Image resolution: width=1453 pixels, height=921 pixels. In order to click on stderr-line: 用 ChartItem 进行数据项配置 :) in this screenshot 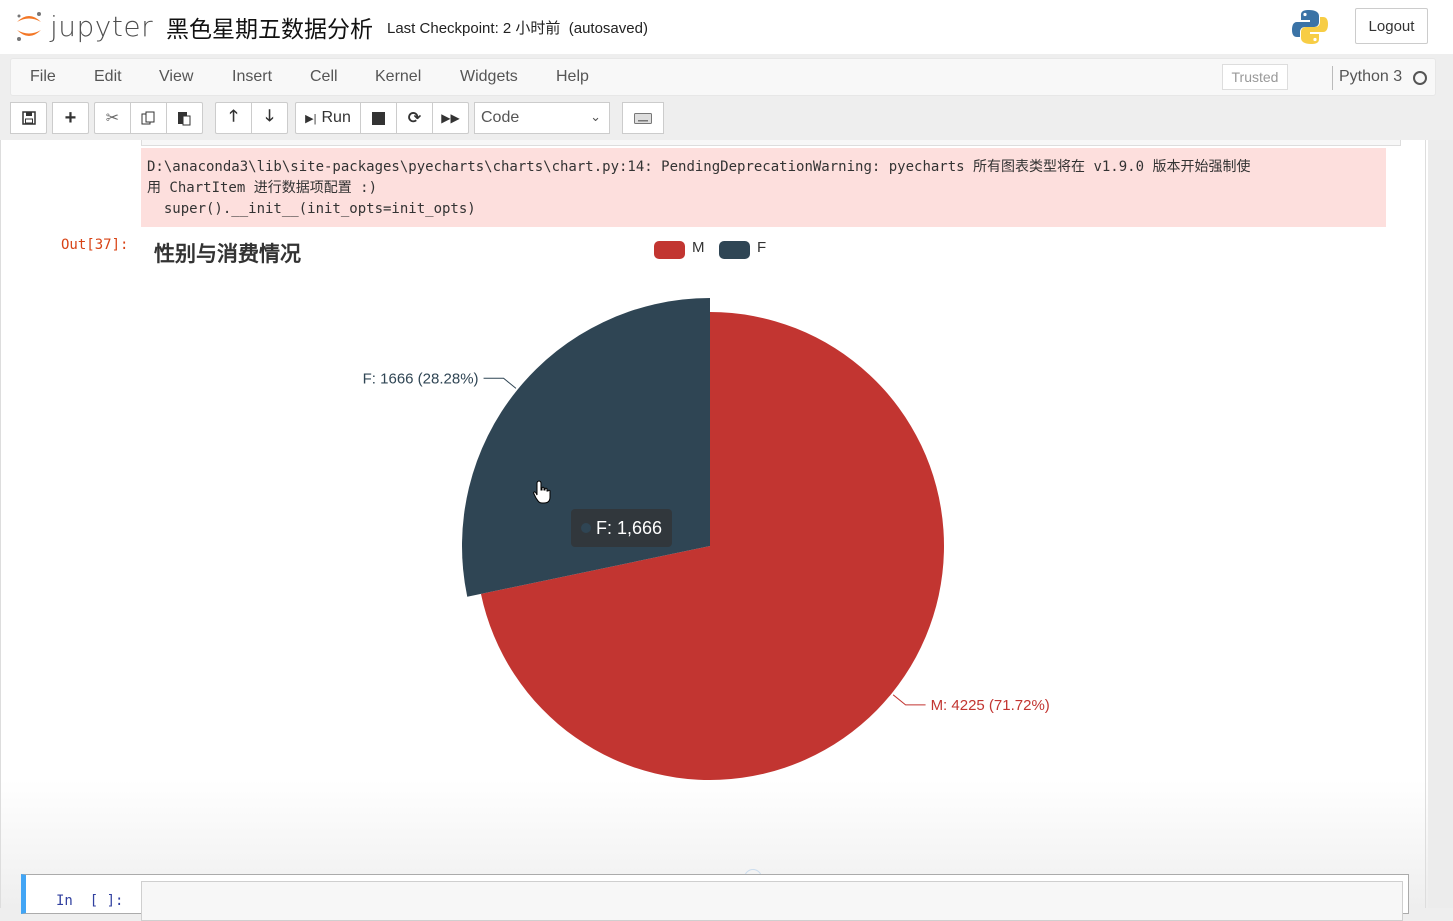, I will do `click(262, 188)`.